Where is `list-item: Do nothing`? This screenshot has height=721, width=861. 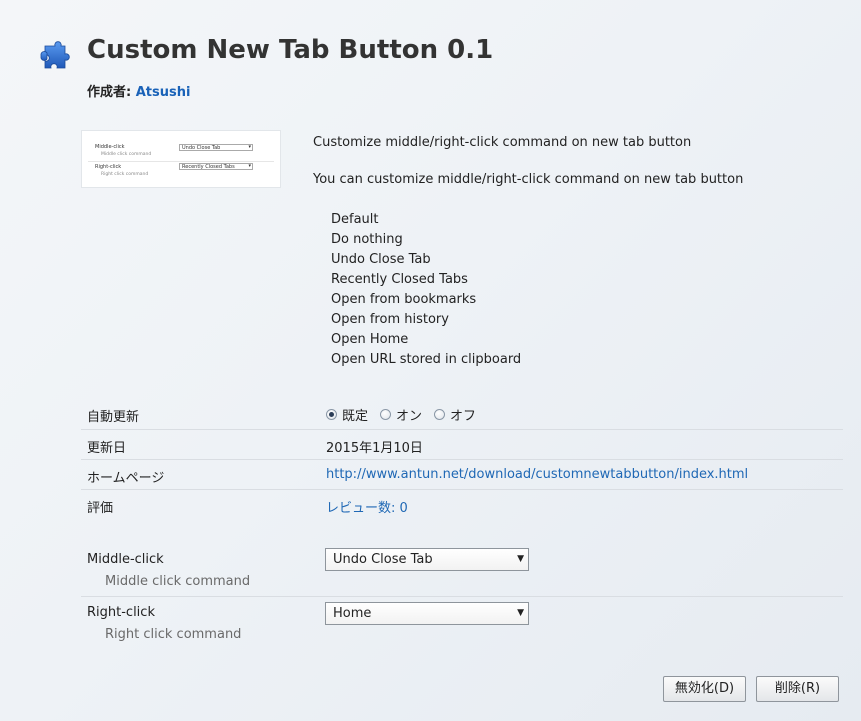 list-item: Do nothing is located at coordinates (367, 239).